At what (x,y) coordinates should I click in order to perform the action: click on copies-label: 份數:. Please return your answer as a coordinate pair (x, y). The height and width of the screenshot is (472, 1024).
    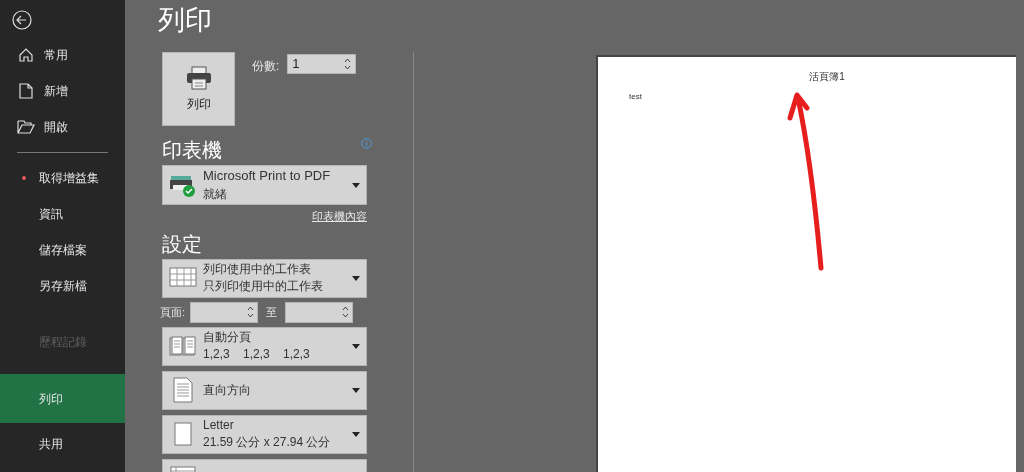
    Looking at the image, I should click on (266, 66).